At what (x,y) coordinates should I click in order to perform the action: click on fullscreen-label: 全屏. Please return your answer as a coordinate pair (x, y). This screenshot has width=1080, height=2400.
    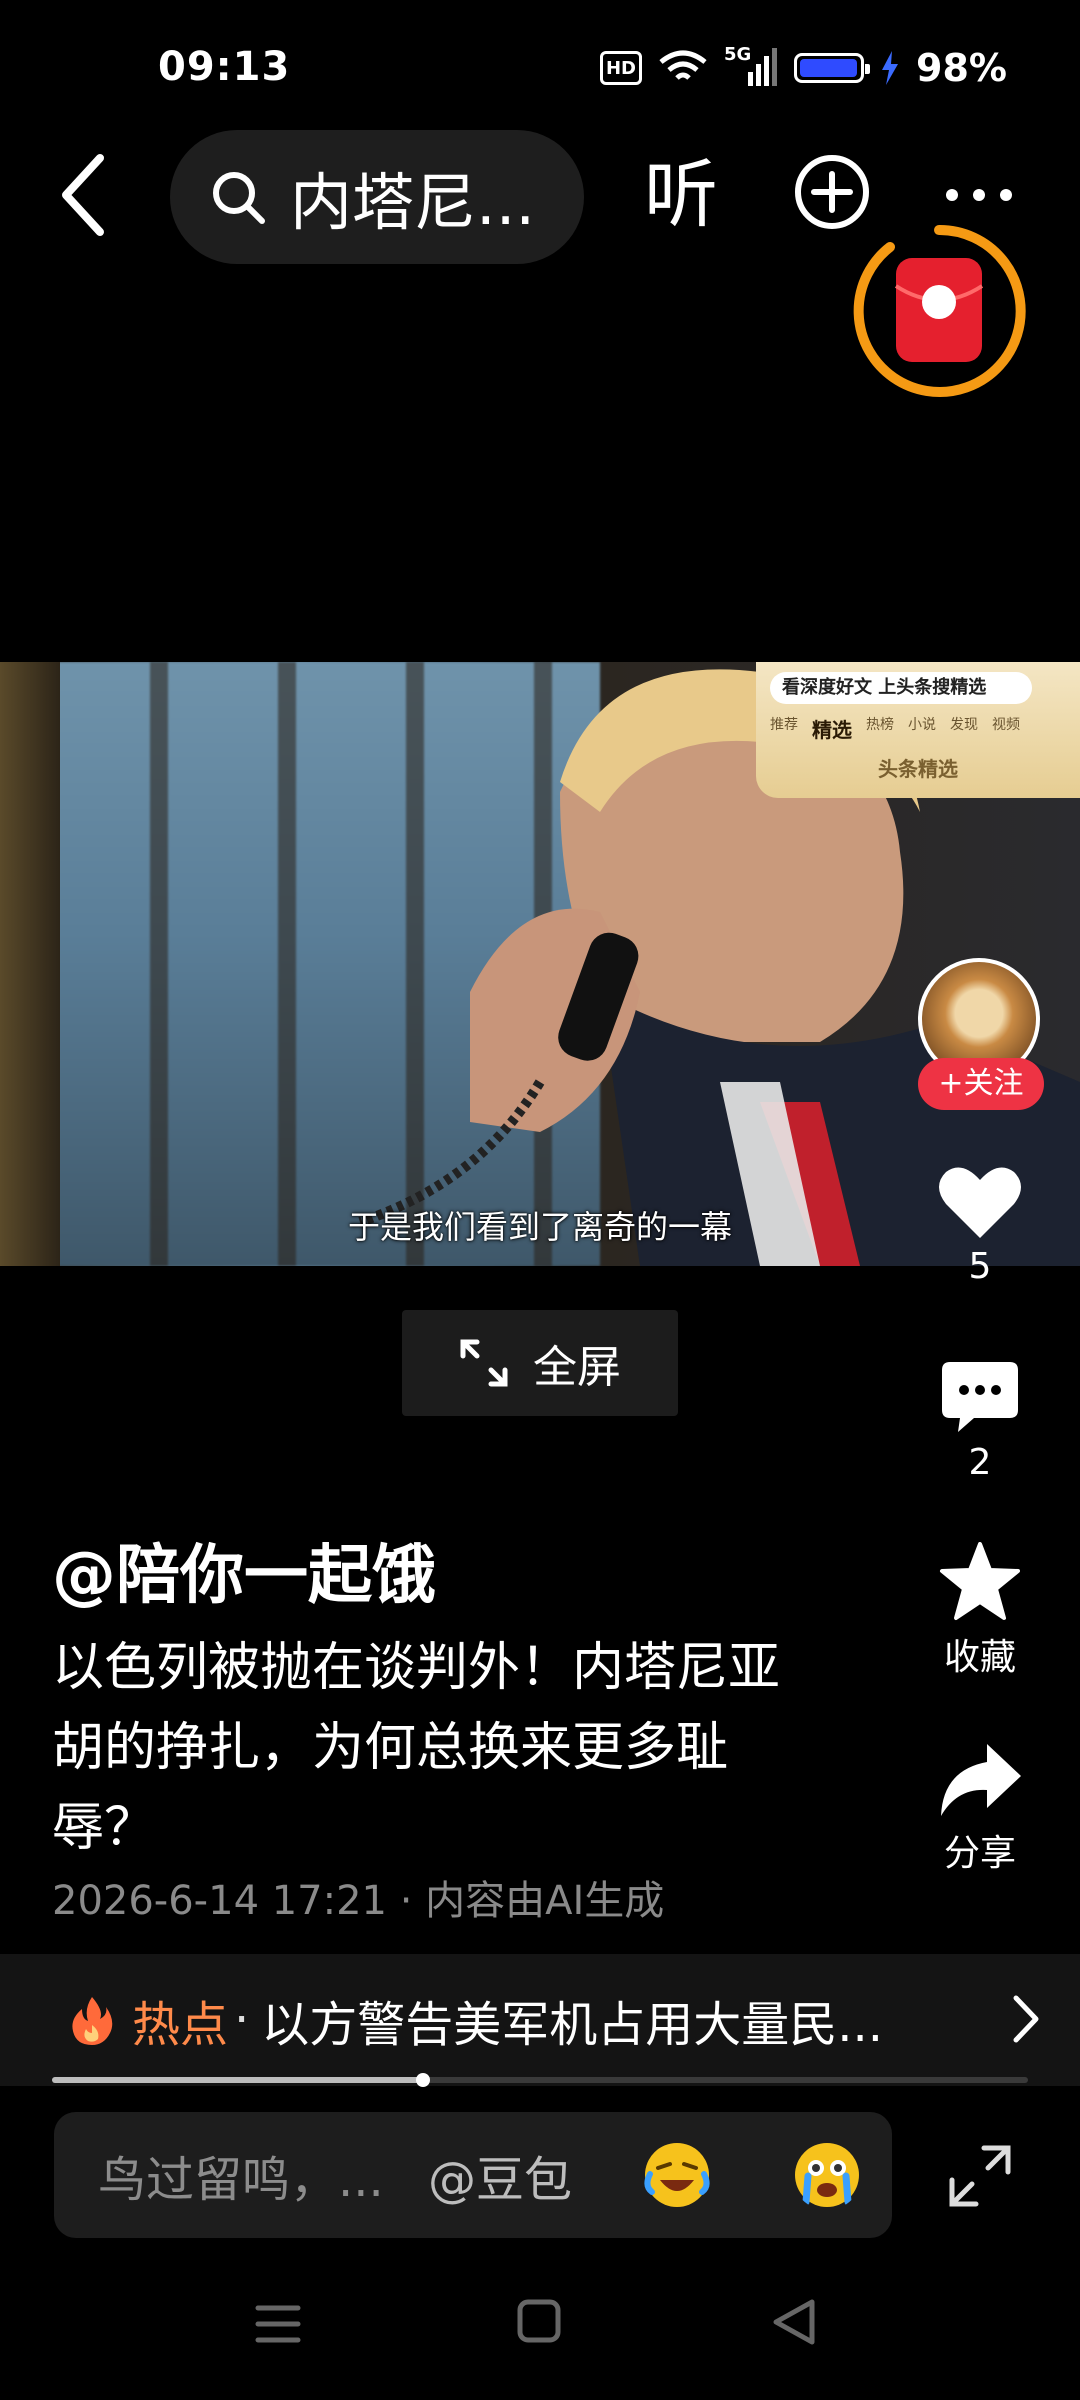
    Looking at the image, I should click on (577, 1367).